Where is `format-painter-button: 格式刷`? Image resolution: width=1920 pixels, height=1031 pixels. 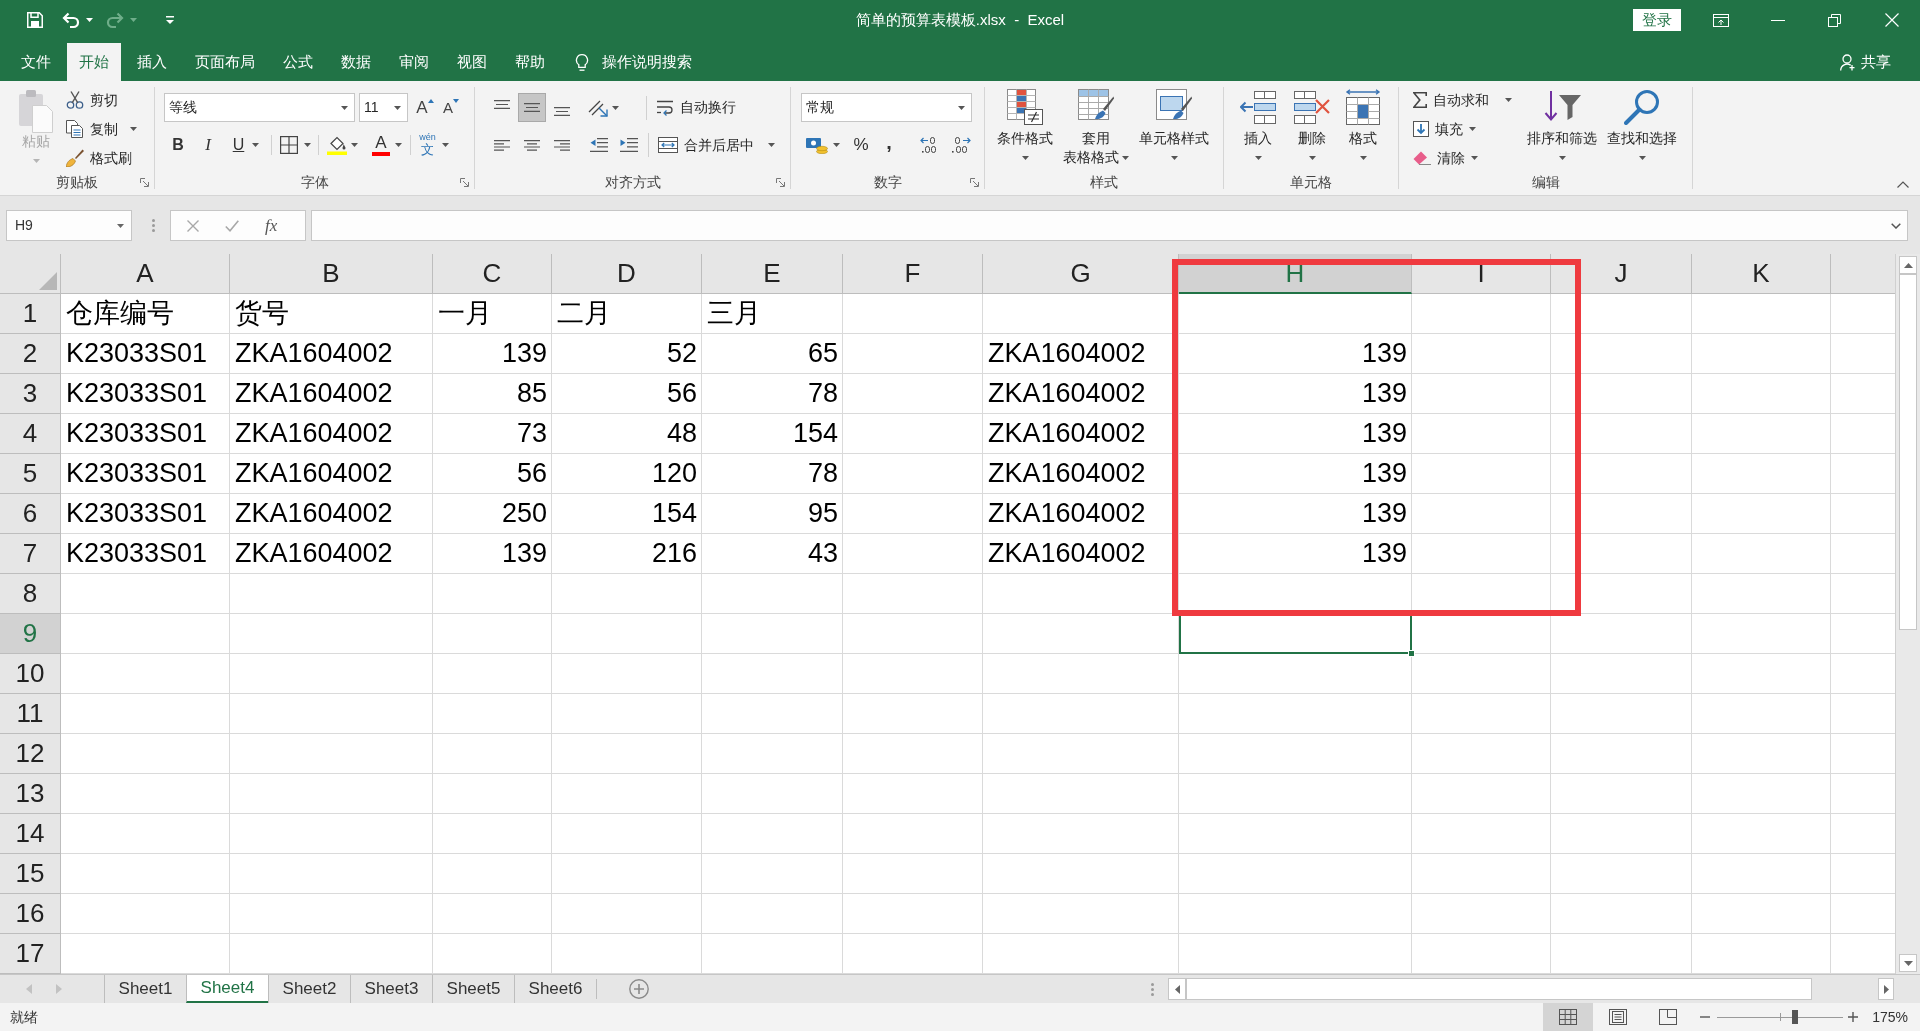 format-painter-button: 格式刷 is located at coordinates (101, 158).